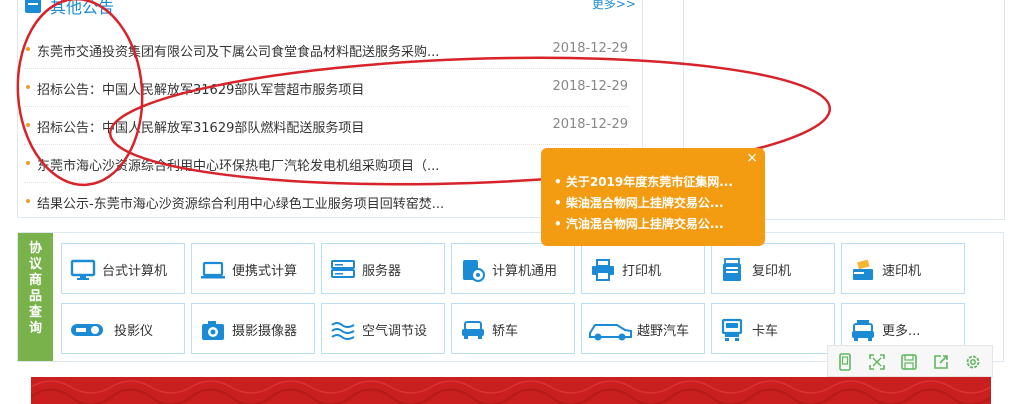 The width and height of the screenshot is (1018, 404). I want to click on laptop-icon, so click(213, 270).